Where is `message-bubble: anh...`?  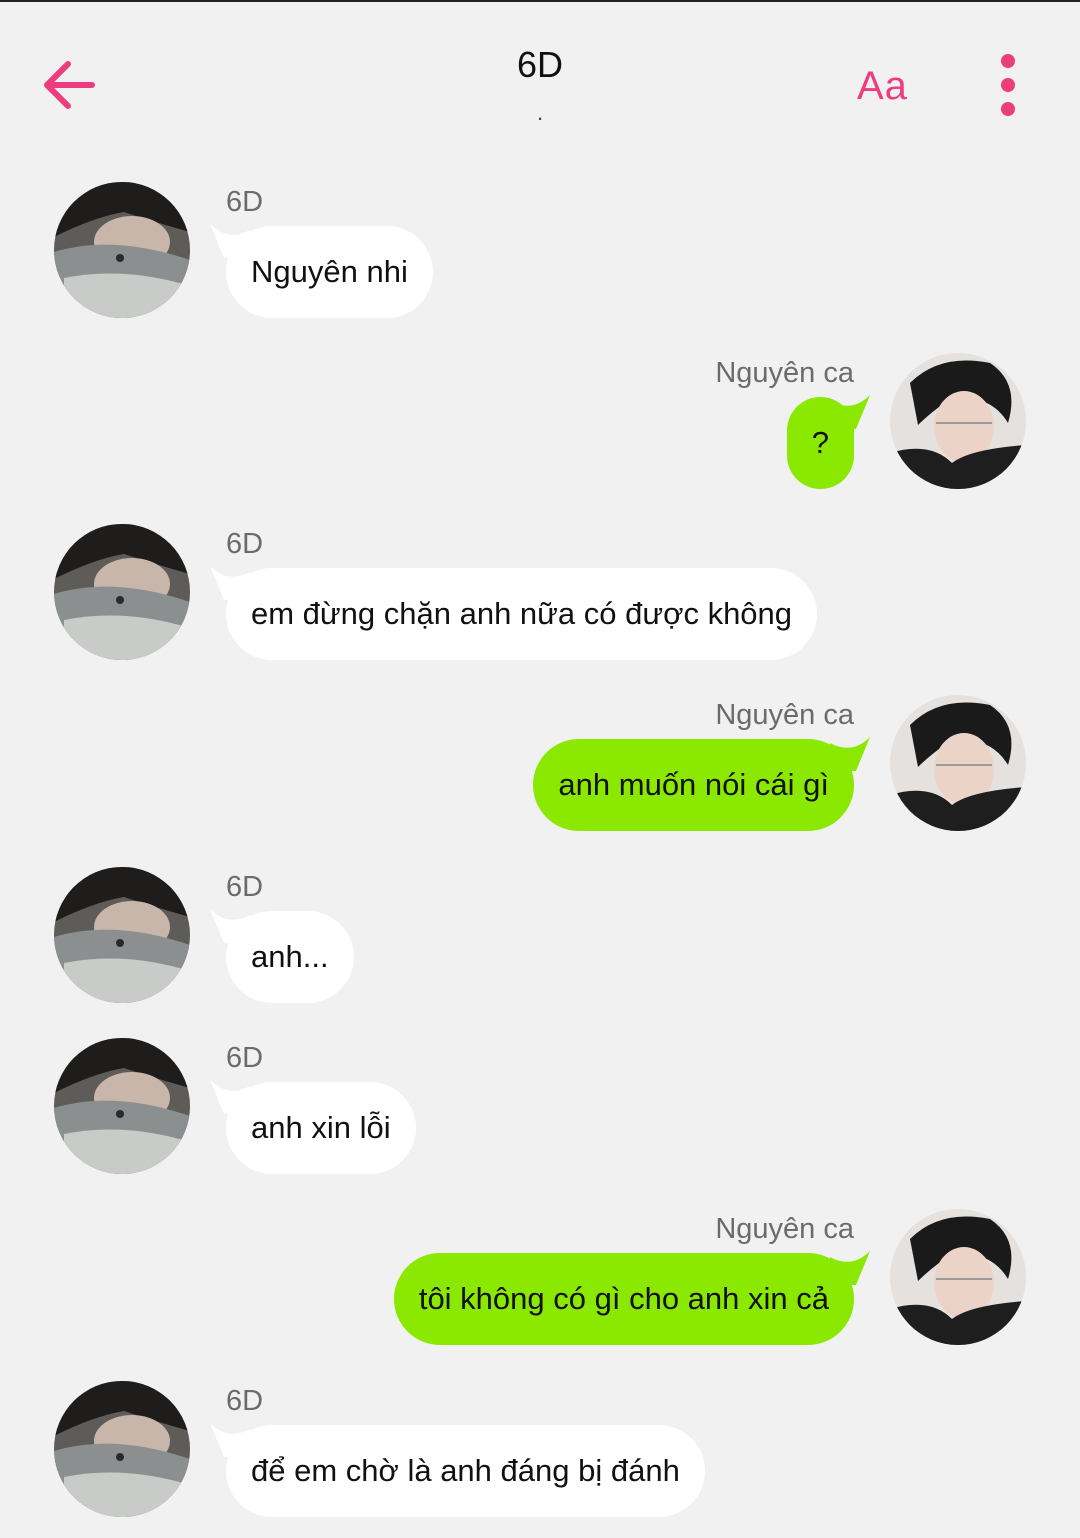 message-bubble: anh... is located at coordinates (290, 957).